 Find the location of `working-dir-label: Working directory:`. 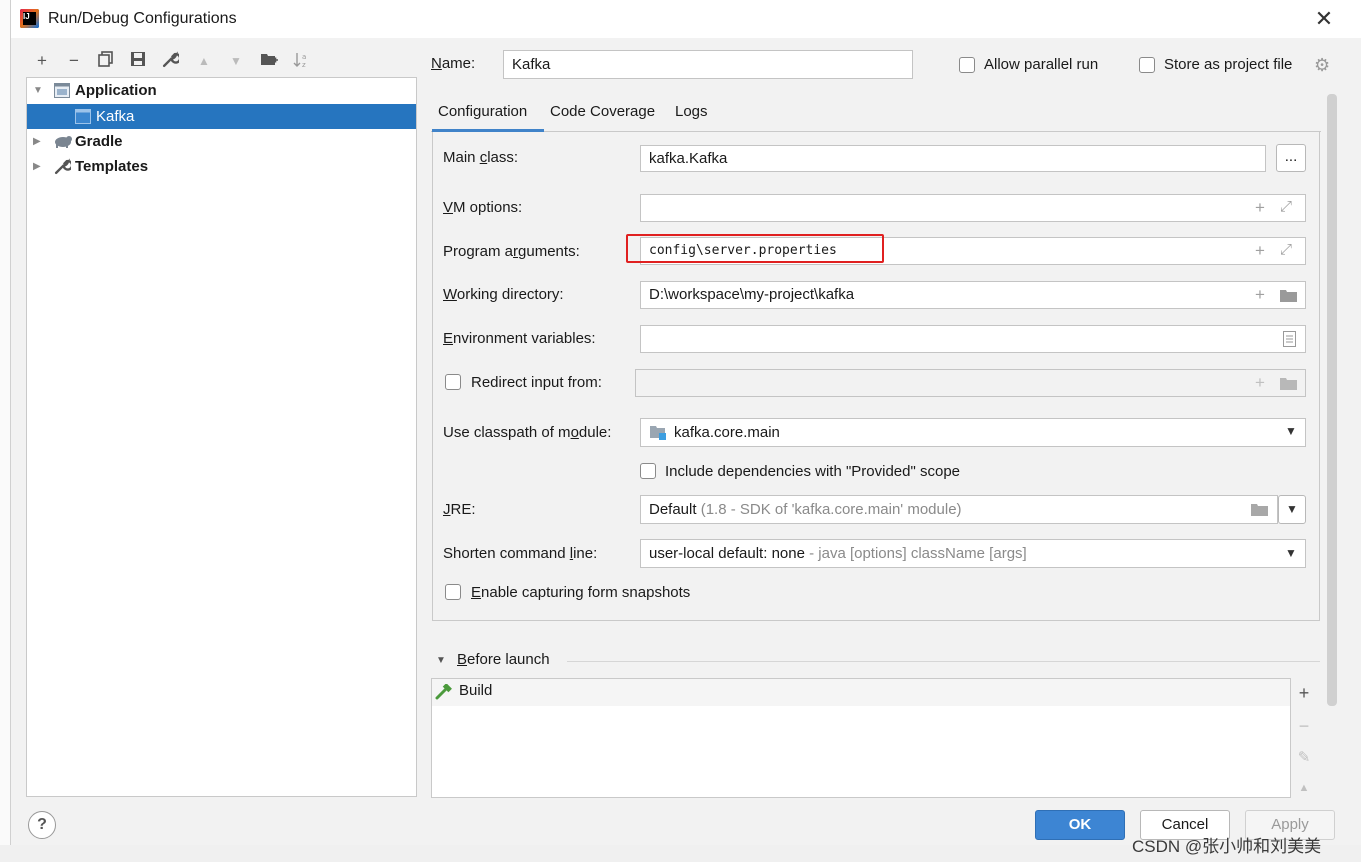

working-dir-label: Working directory: is located at coordinates (503, 294).